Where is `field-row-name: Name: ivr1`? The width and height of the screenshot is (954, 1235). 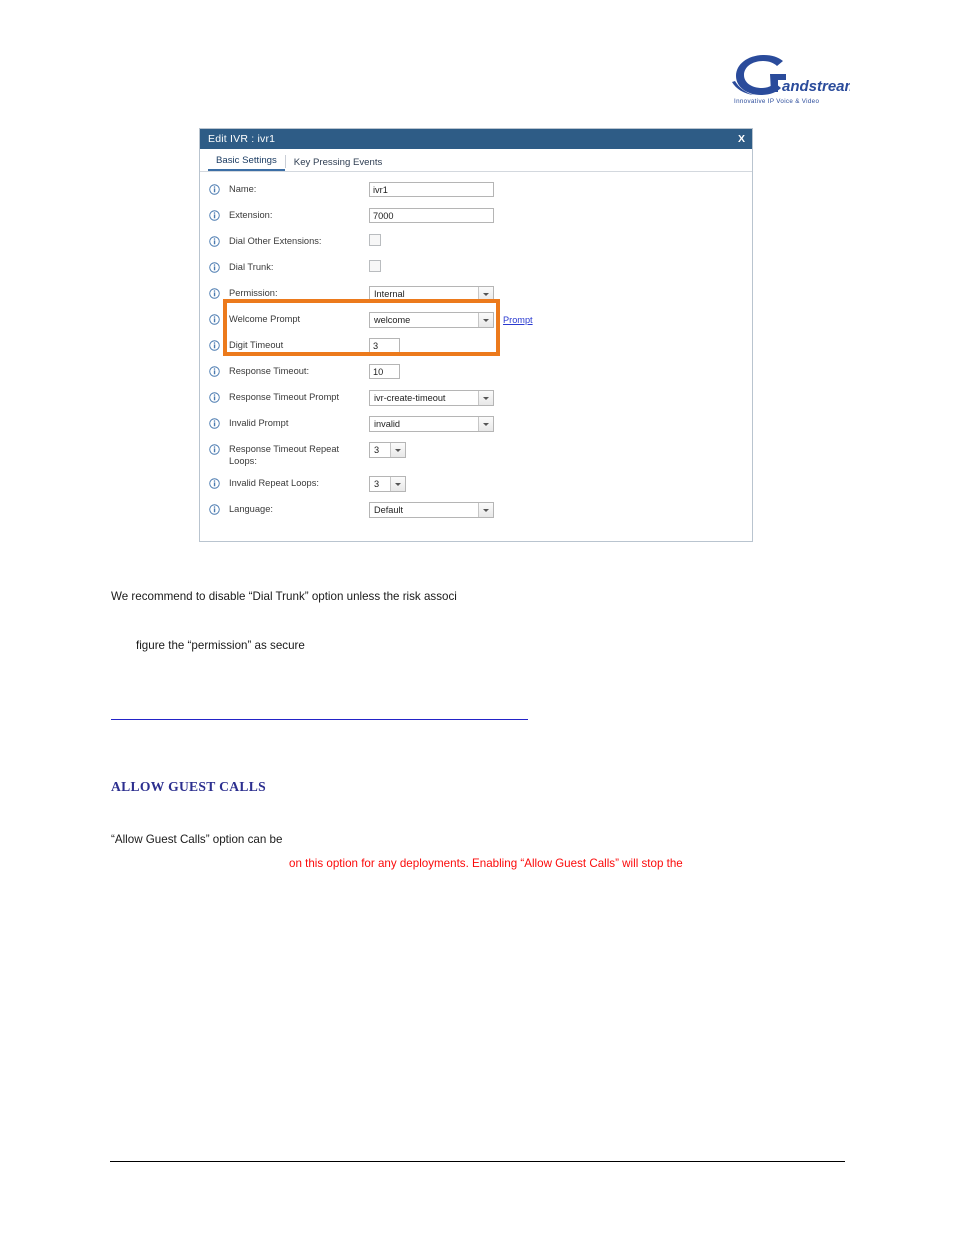 field-row-name: Name: ivr1 is located at coordinates (476, 194).